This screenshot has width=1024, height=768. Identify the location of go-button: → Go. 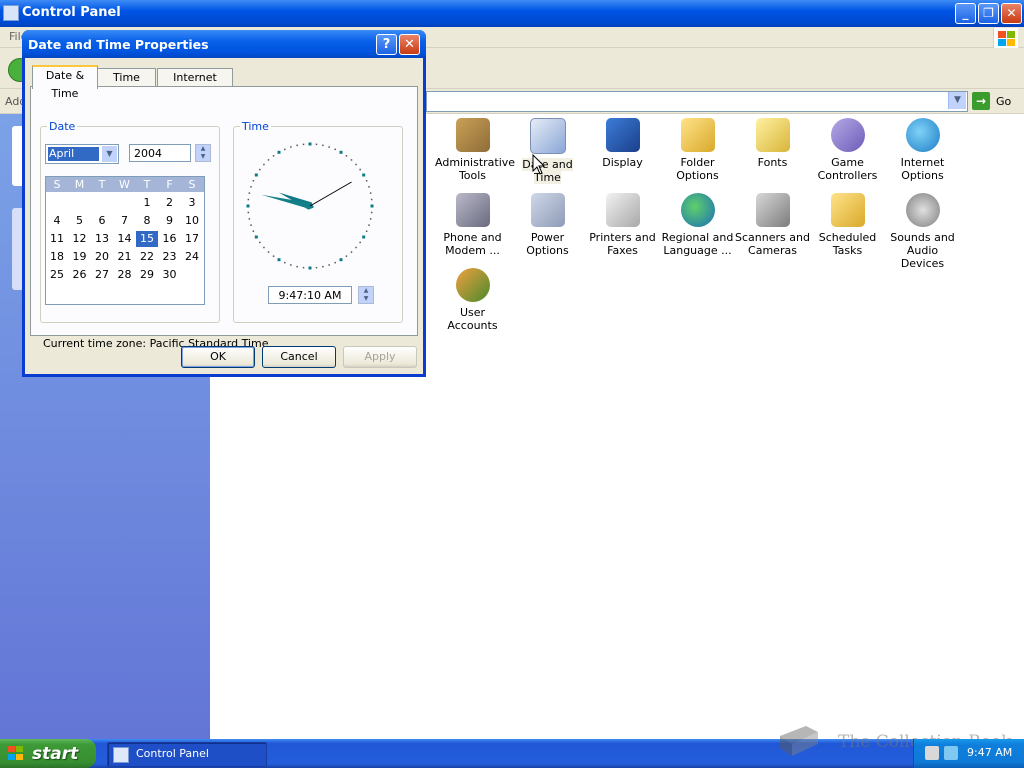
(996, 101).